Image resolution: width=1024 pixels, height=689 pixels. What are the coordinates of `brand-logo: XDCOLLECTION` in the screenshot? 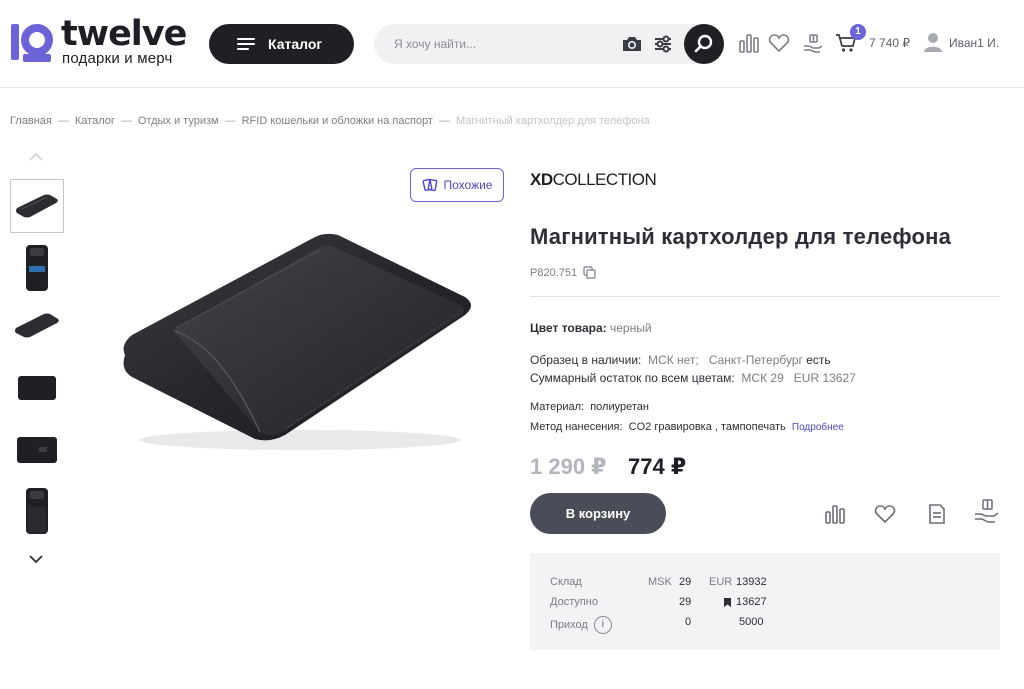 It's located at (593, 180).